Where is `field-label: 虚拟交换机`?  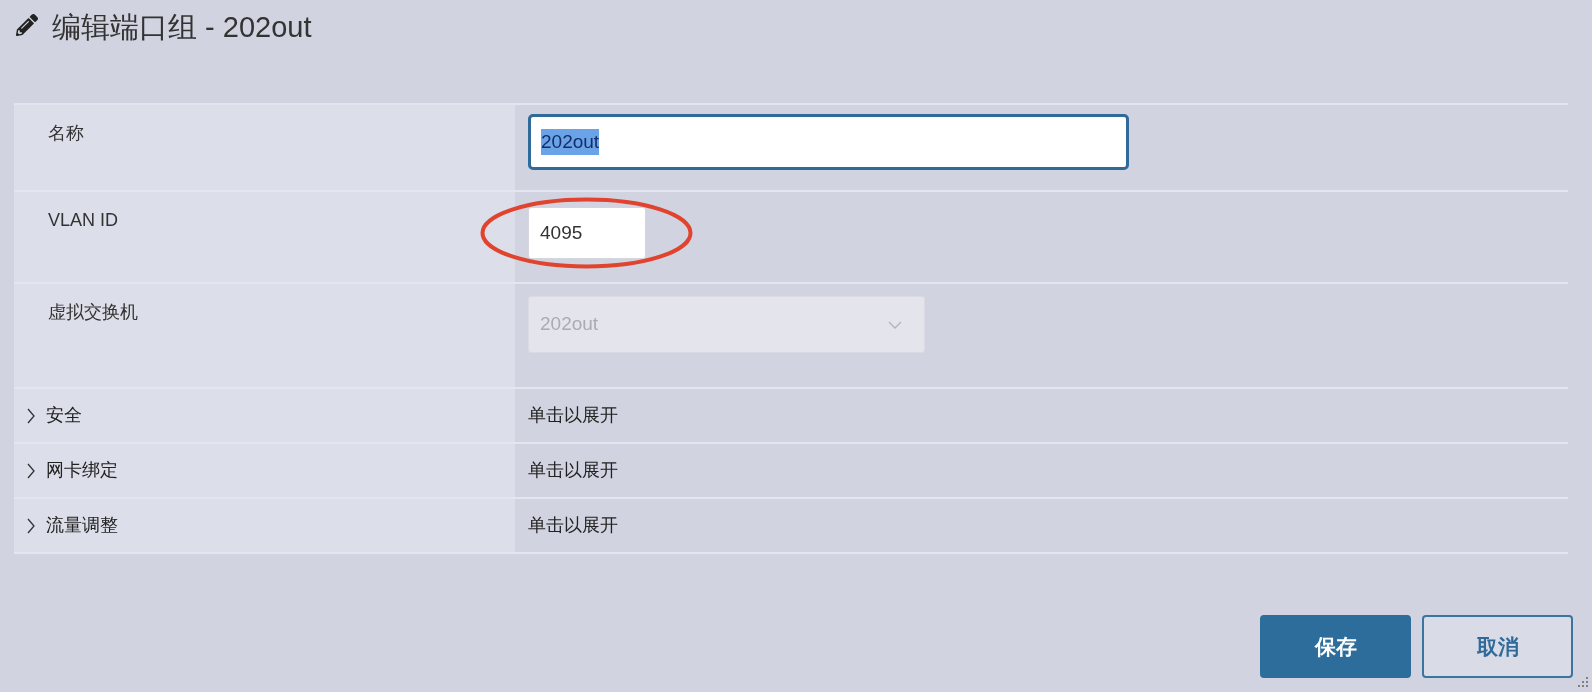
field-label: 虚拟交换机 is located at coordinates (93, 312).